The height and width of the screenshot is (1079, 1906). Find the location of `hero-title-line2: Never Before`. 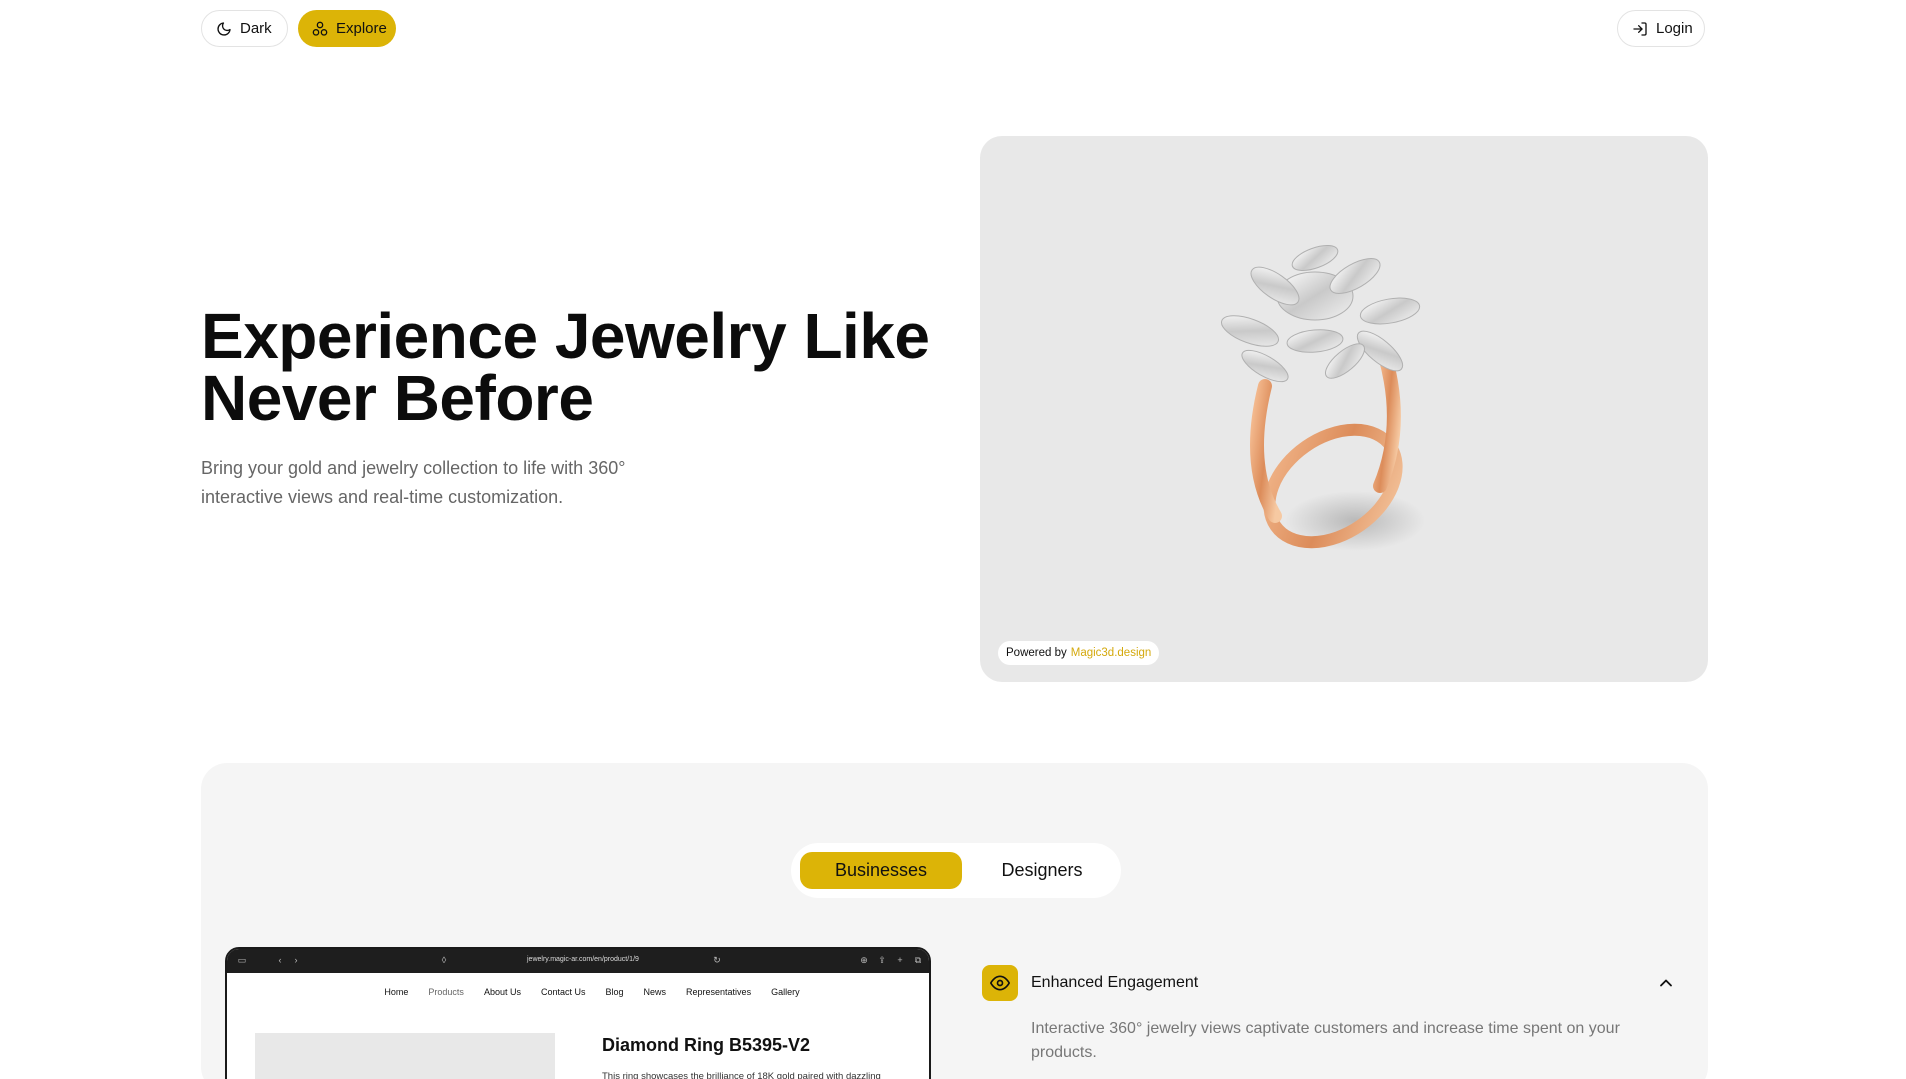

hero-title-line2: Never Before is located at coordinates (397, 398).